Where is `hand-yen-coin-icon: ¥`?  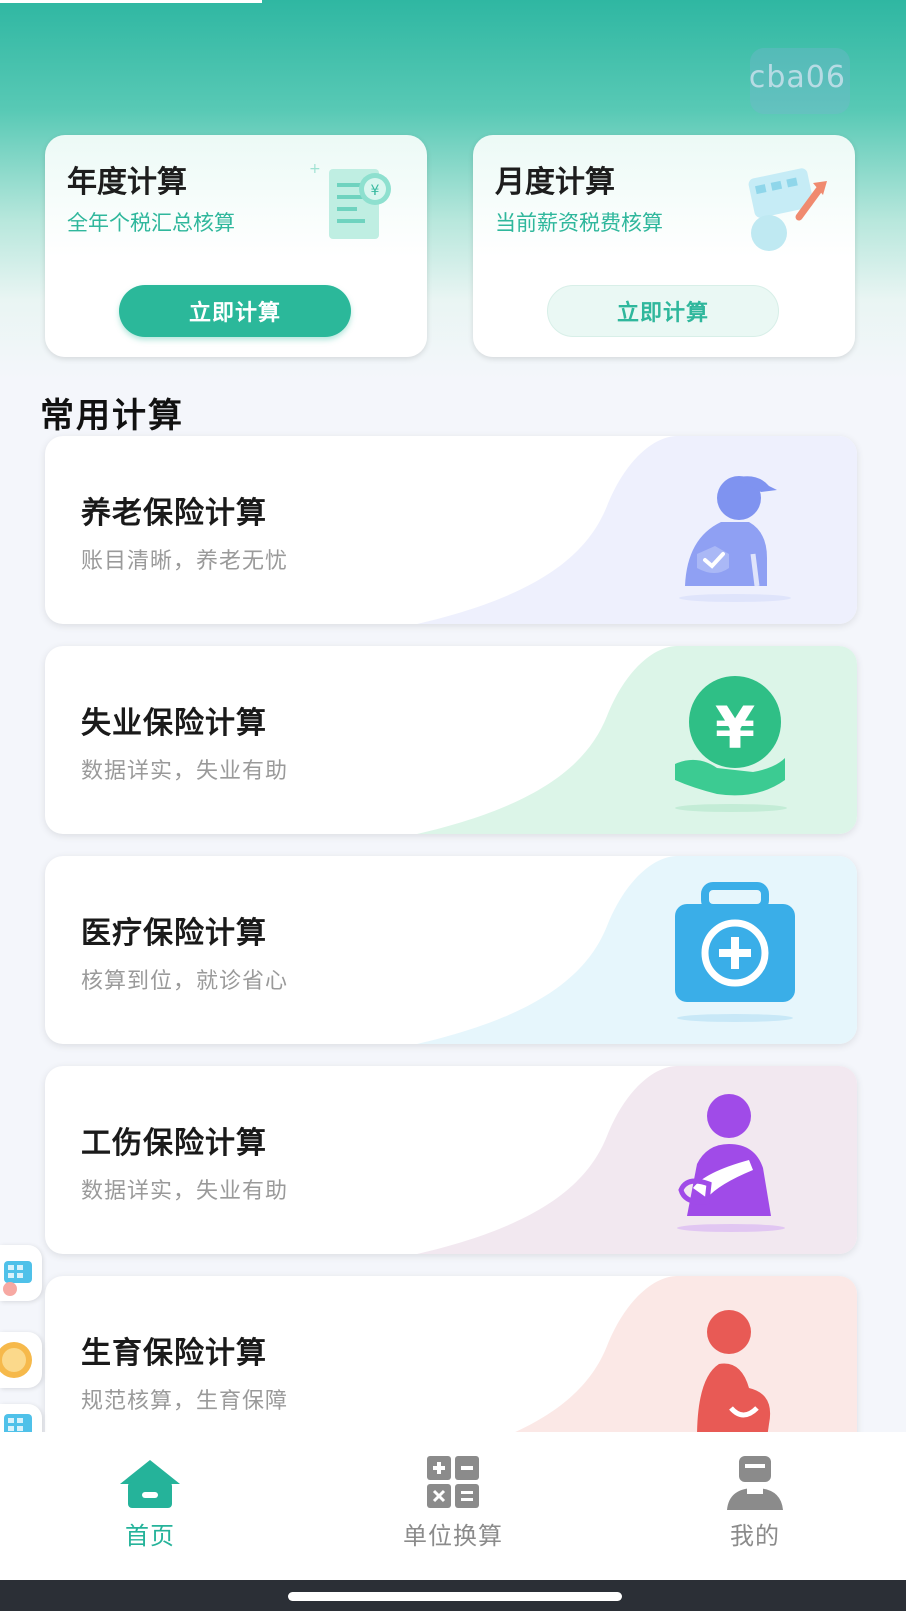 hand-yen-coin-icon: ¥ is located at coordinates (731, 744).